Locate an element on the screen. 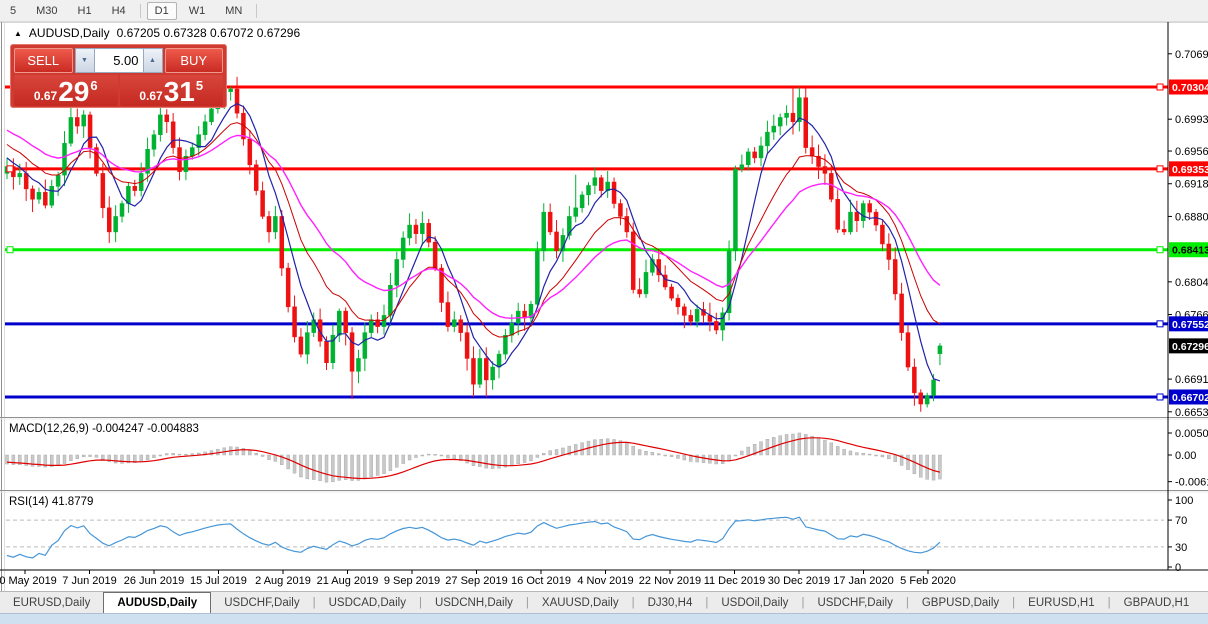  timeframe-toolbar: 5 M30 H1 H4 D1 W1 MN is located at coordinates (604, 11).